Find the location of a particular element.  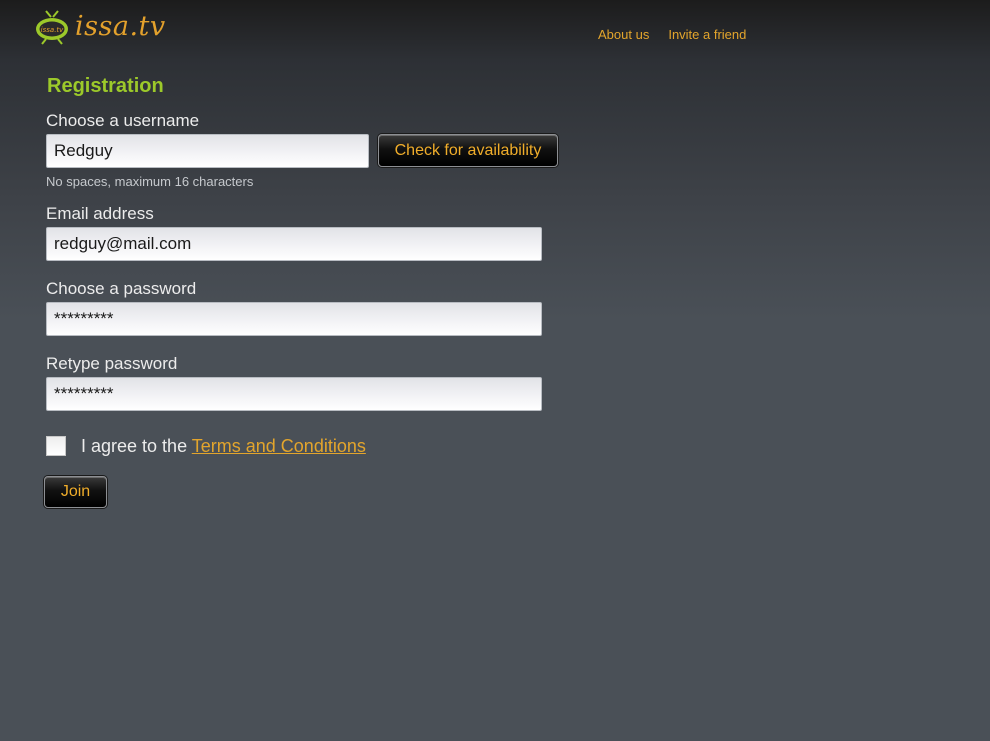

join-button: Join is located at coordinates (75, 492).